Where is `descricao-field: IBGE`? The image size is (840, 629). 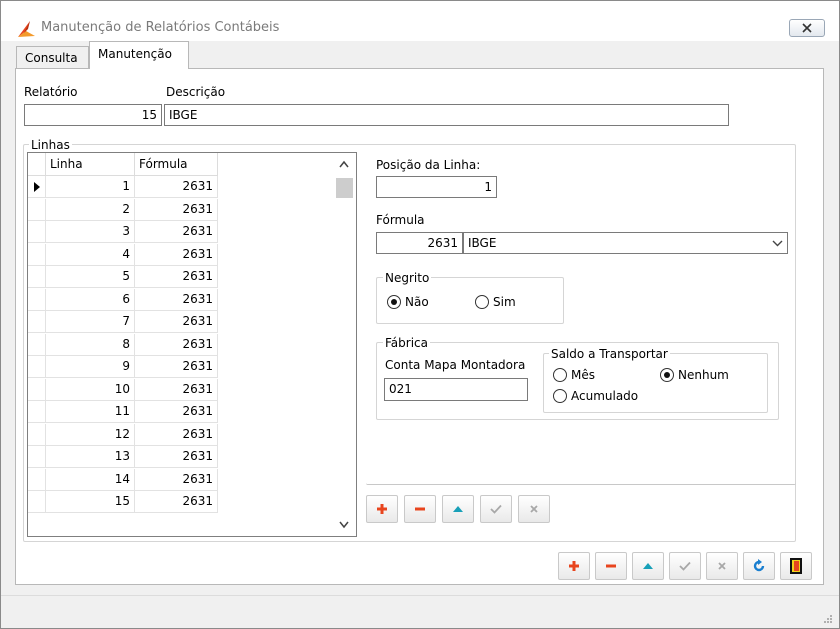 descricao-field: IBGE is located at coordinates (446, 115).